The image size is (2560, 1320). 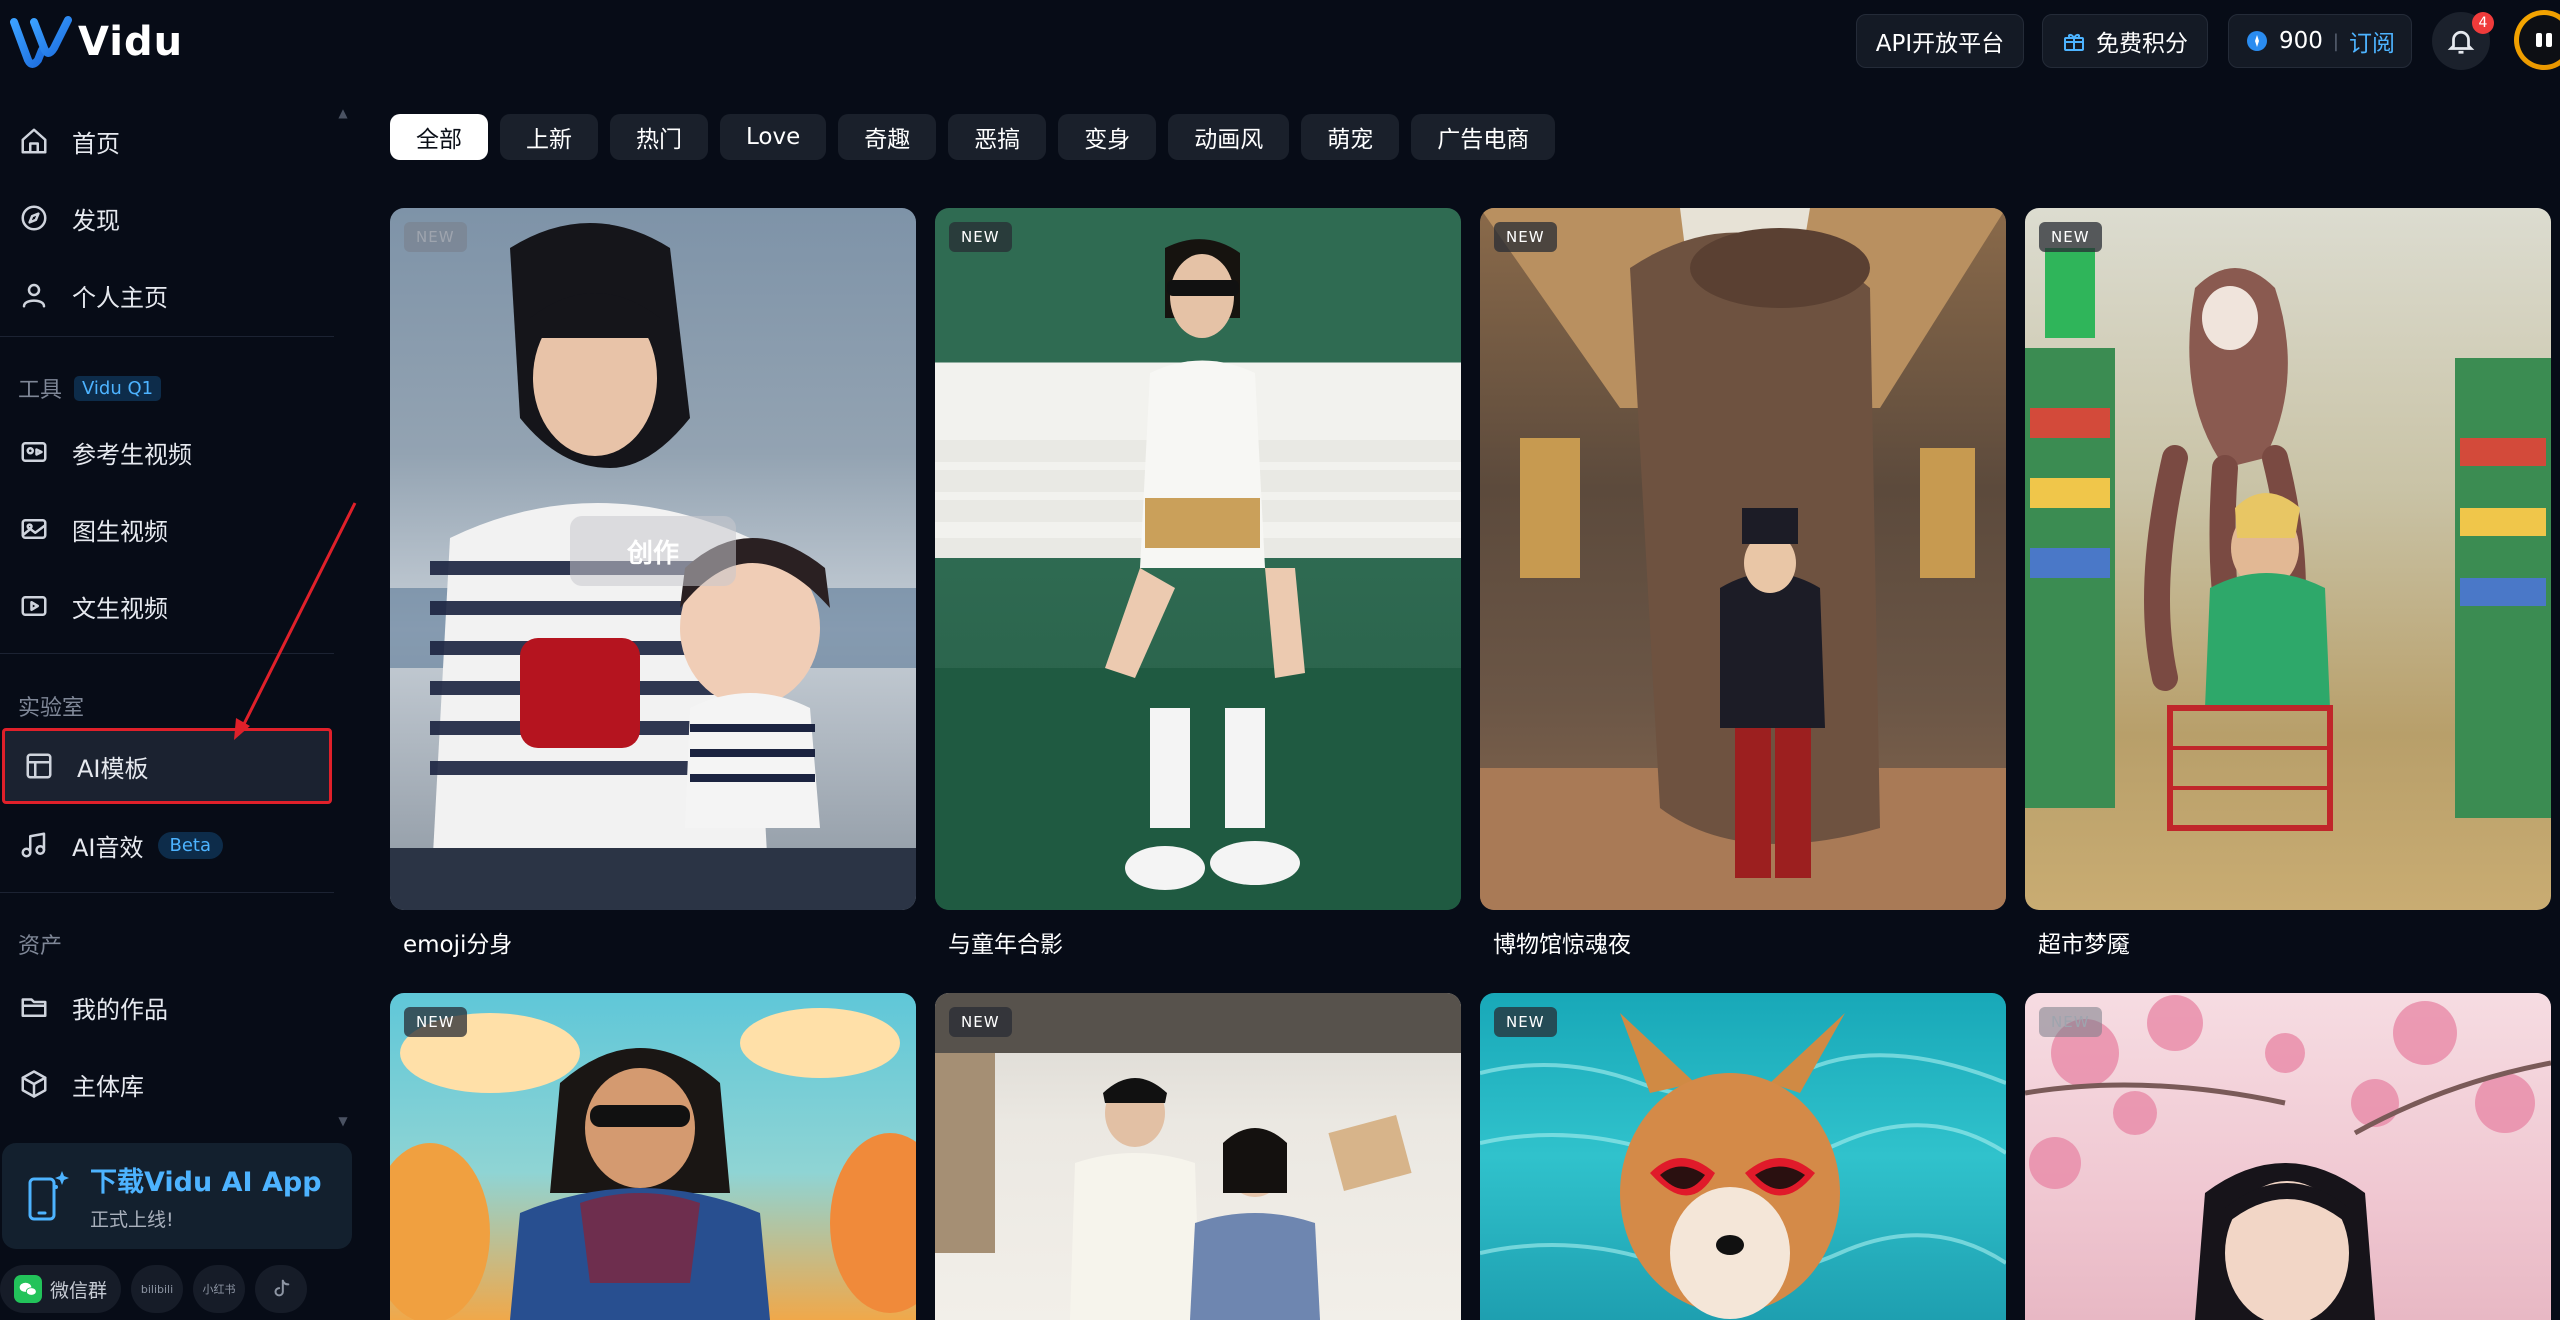 I want to click on sidebar-item-label: 文生视频, so click(x=120, y=608).